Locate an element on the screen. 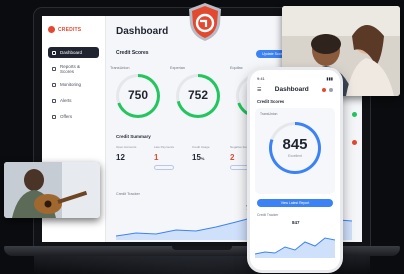  summary-label: Credit Usage is located at coordinates (201, 147).